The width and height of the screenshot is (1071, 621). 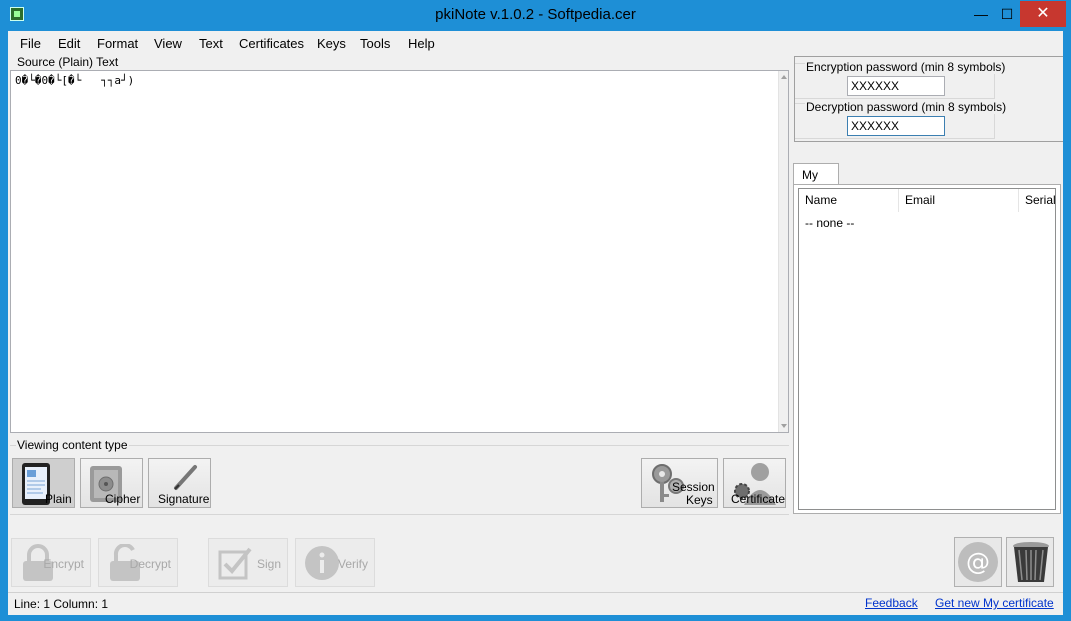 I want to click on separator-line, so click(x=399, y=514).